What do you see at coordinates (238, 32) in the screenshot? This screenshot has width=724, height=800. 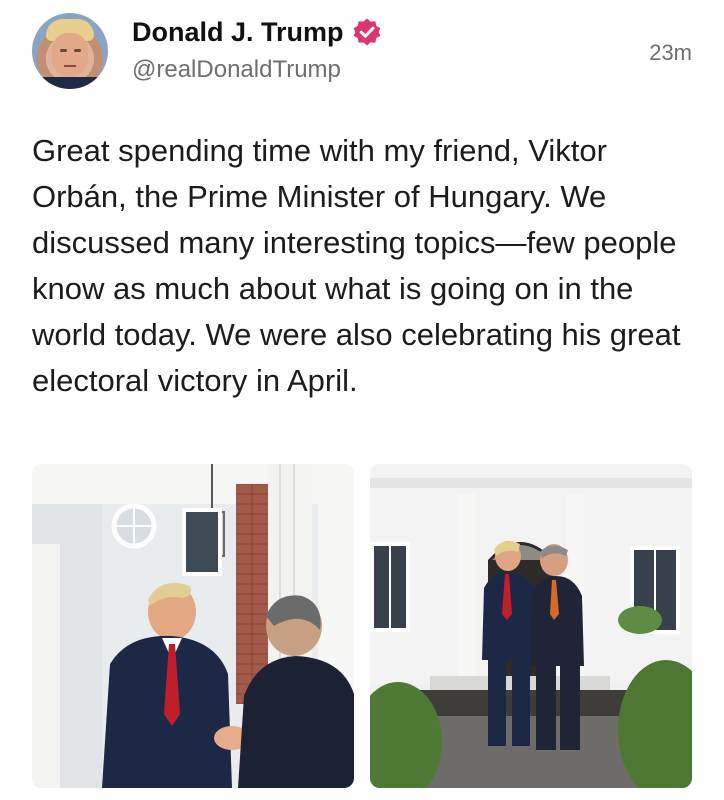 I see `author-display-name: Donald J. Trump` at bounding box center [238, 32].